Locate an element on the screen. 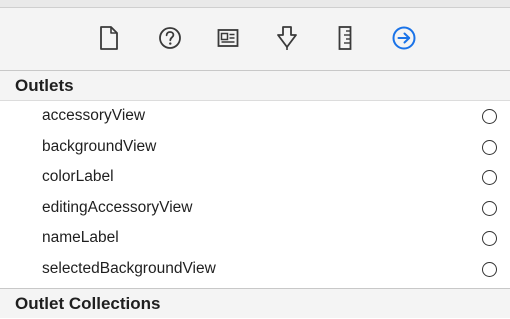 This screenshot has height=319, width=510. identity-inspector-icon is located at coordinates (228, 38).